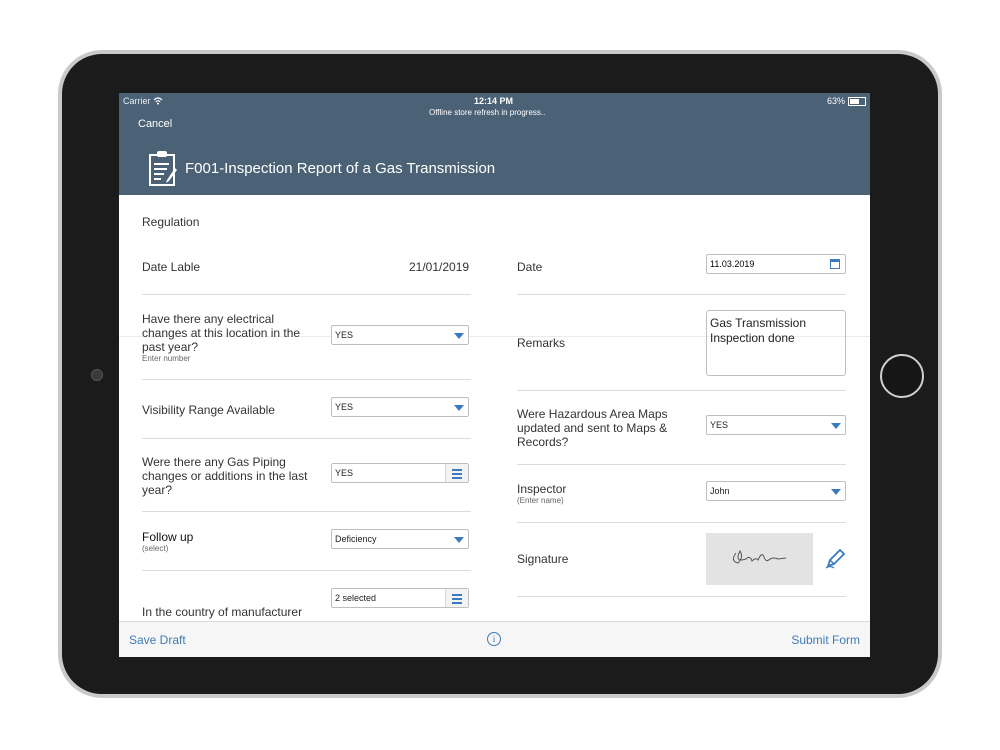 Image resolution: width=1000 pixels, height=750 pixels. What do you see at coordinates (825, 640) in the screenshot?
I see `submit-form-button: Submit Form` at bounding box center [825, 640].